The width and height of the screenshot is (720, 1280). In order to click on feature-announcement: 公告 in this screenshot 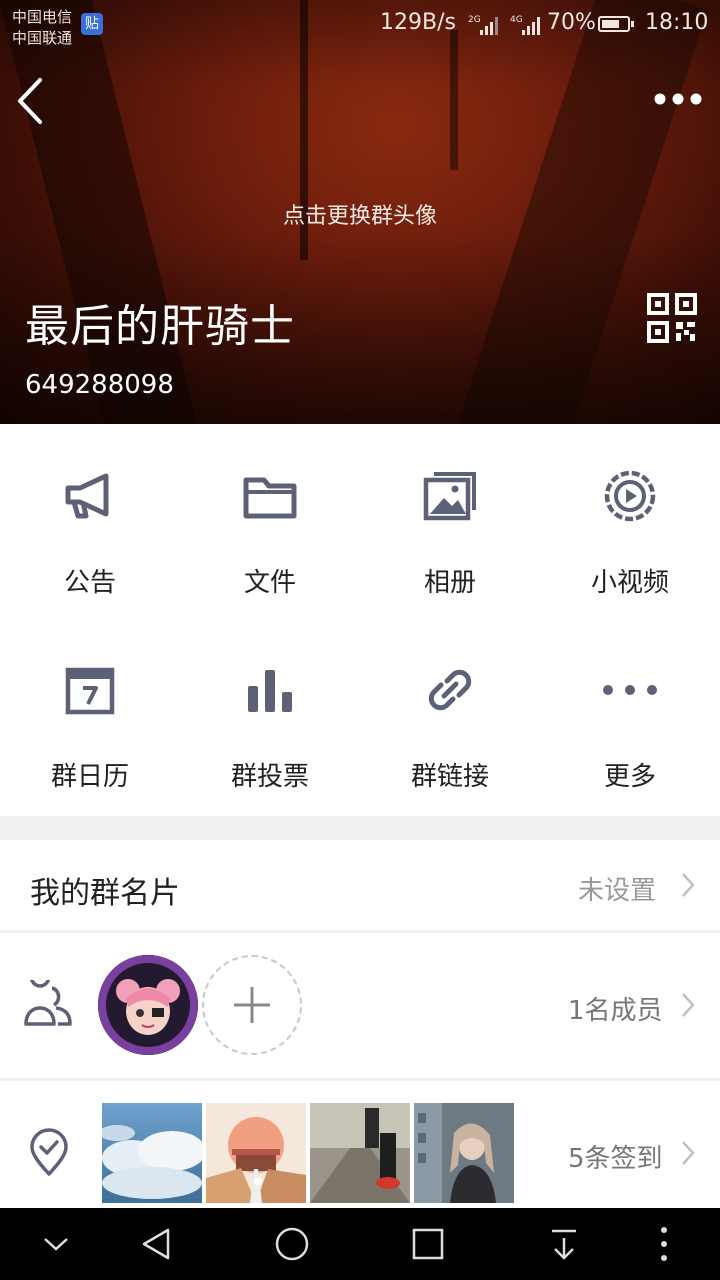, I will do `click(90, 522)`.